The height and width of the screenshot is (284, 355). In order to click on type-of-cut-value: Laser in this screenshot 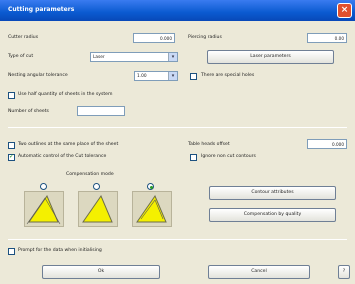, I will do `click(99, 57)`.